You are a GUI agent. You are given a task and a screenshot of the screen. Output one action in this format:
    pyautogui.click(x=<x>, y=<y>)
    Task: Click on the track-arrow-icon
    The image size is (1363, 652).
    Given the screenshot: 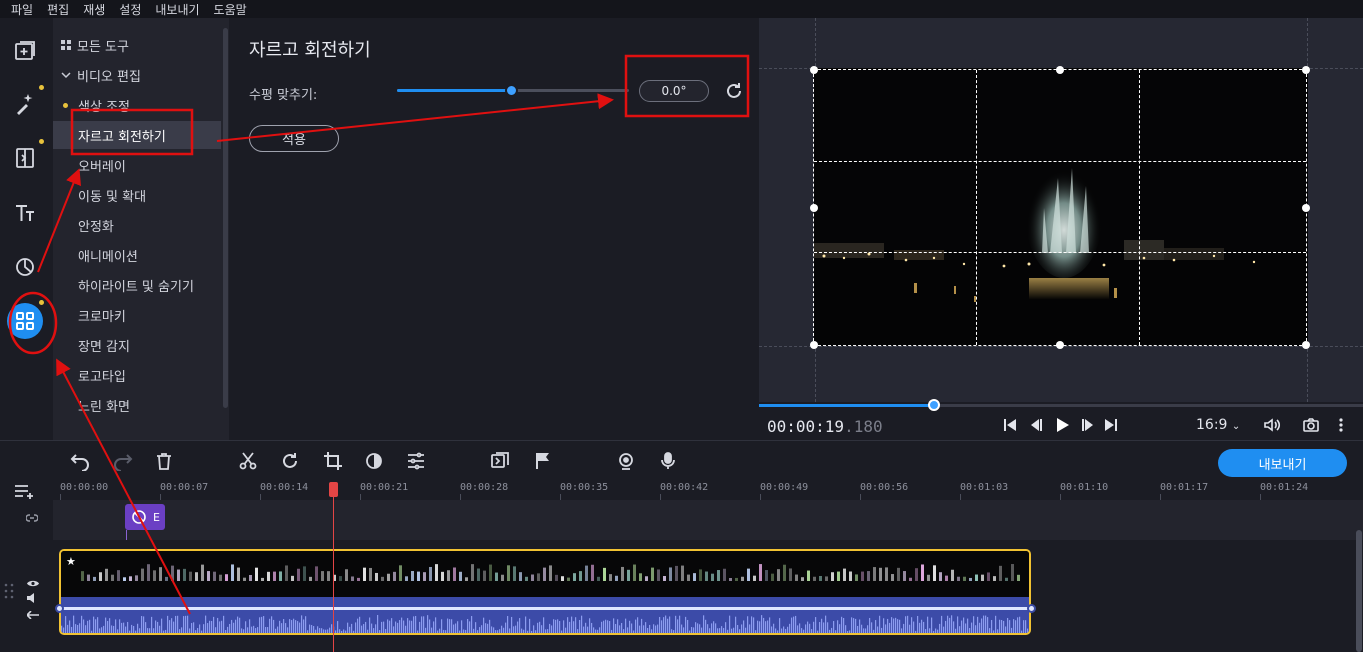 What is the action you would take?
    pyautogui.click(x=32, y=613)
    